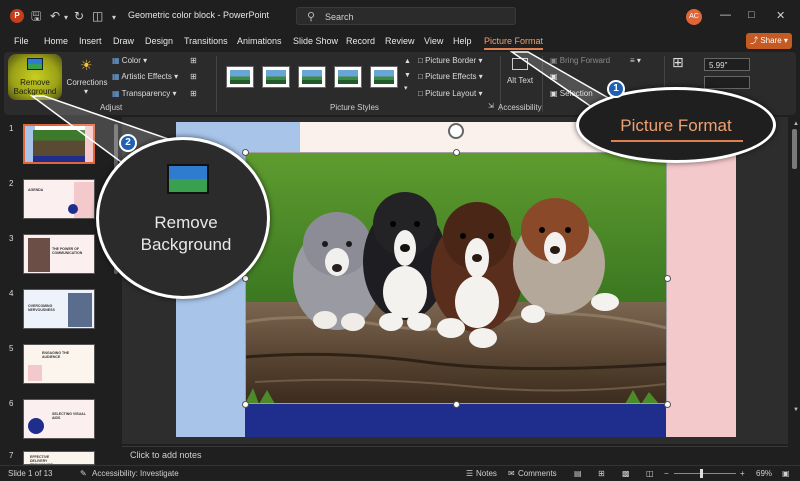  Describe the element at coordinates (725, 15) in the screenshot. I see `minimize-icon: —` at that location.